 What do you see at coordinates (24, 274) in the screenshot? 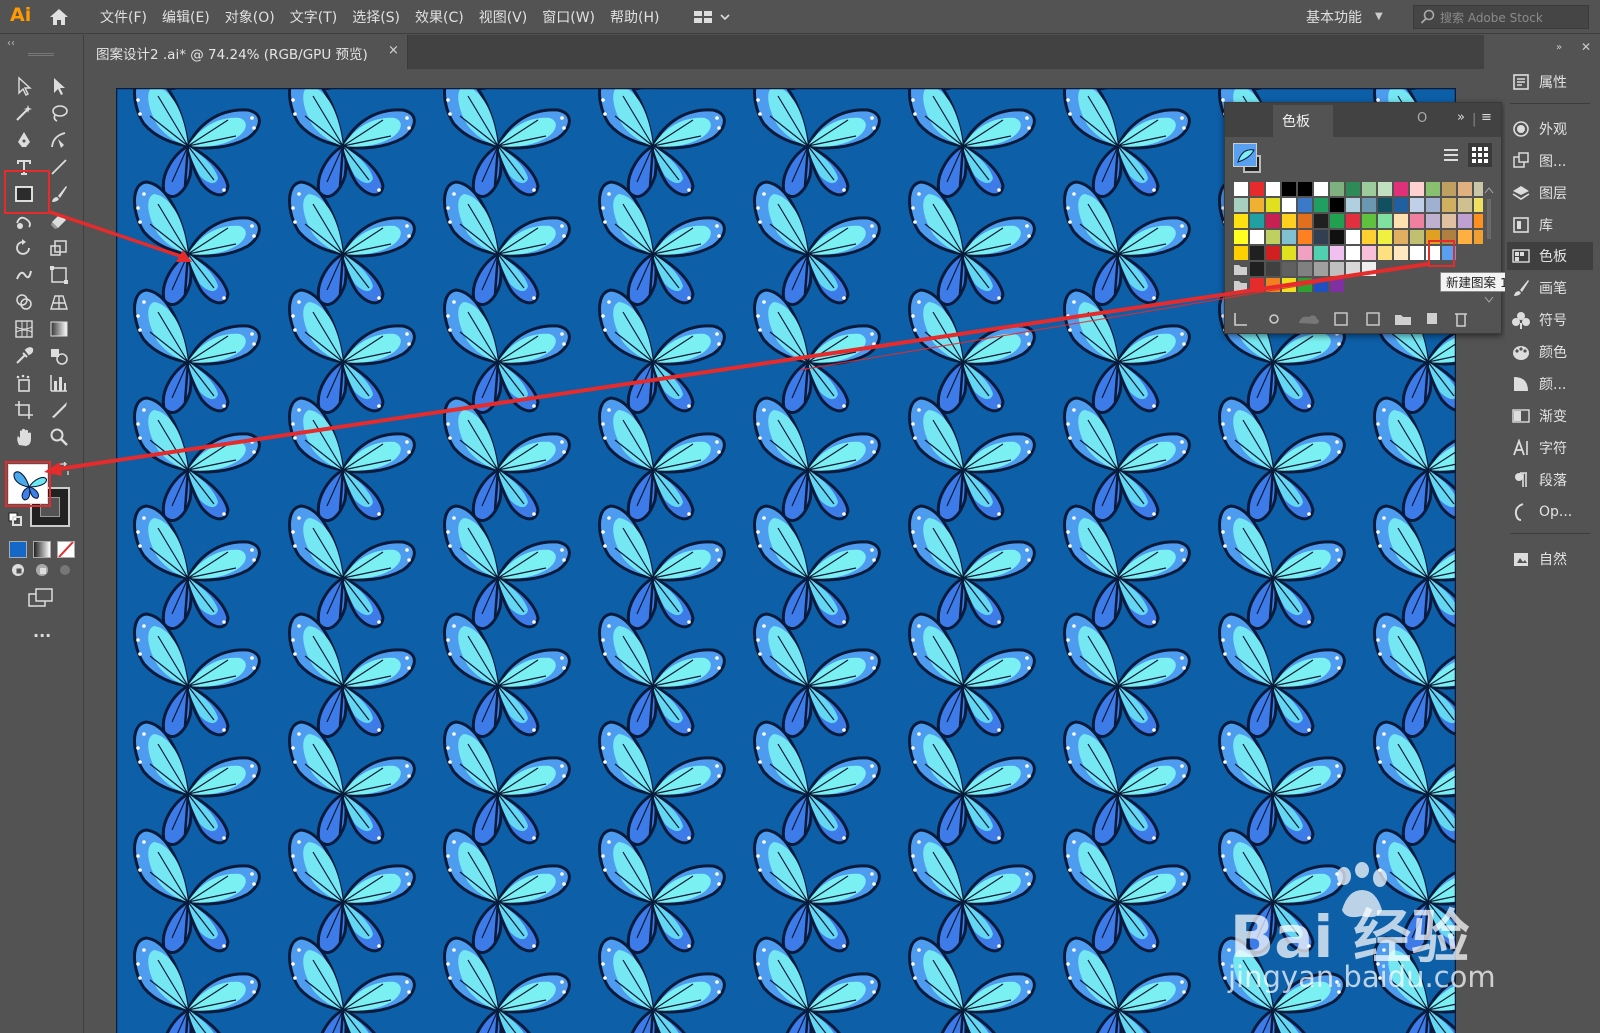
I see `warp-tool` at bounding box center [24, 274].